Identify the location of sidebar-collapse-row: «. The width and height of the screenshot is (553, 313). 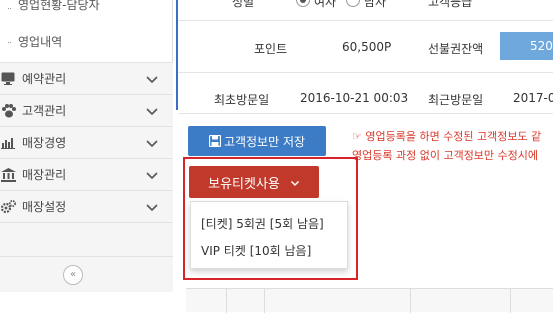
(86, 274).